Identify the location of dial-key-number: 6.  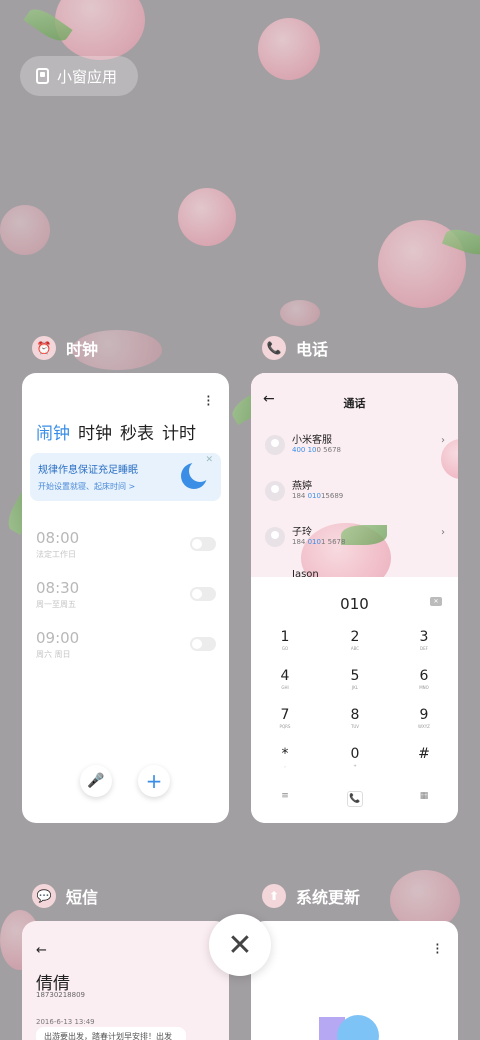
(424, 676).